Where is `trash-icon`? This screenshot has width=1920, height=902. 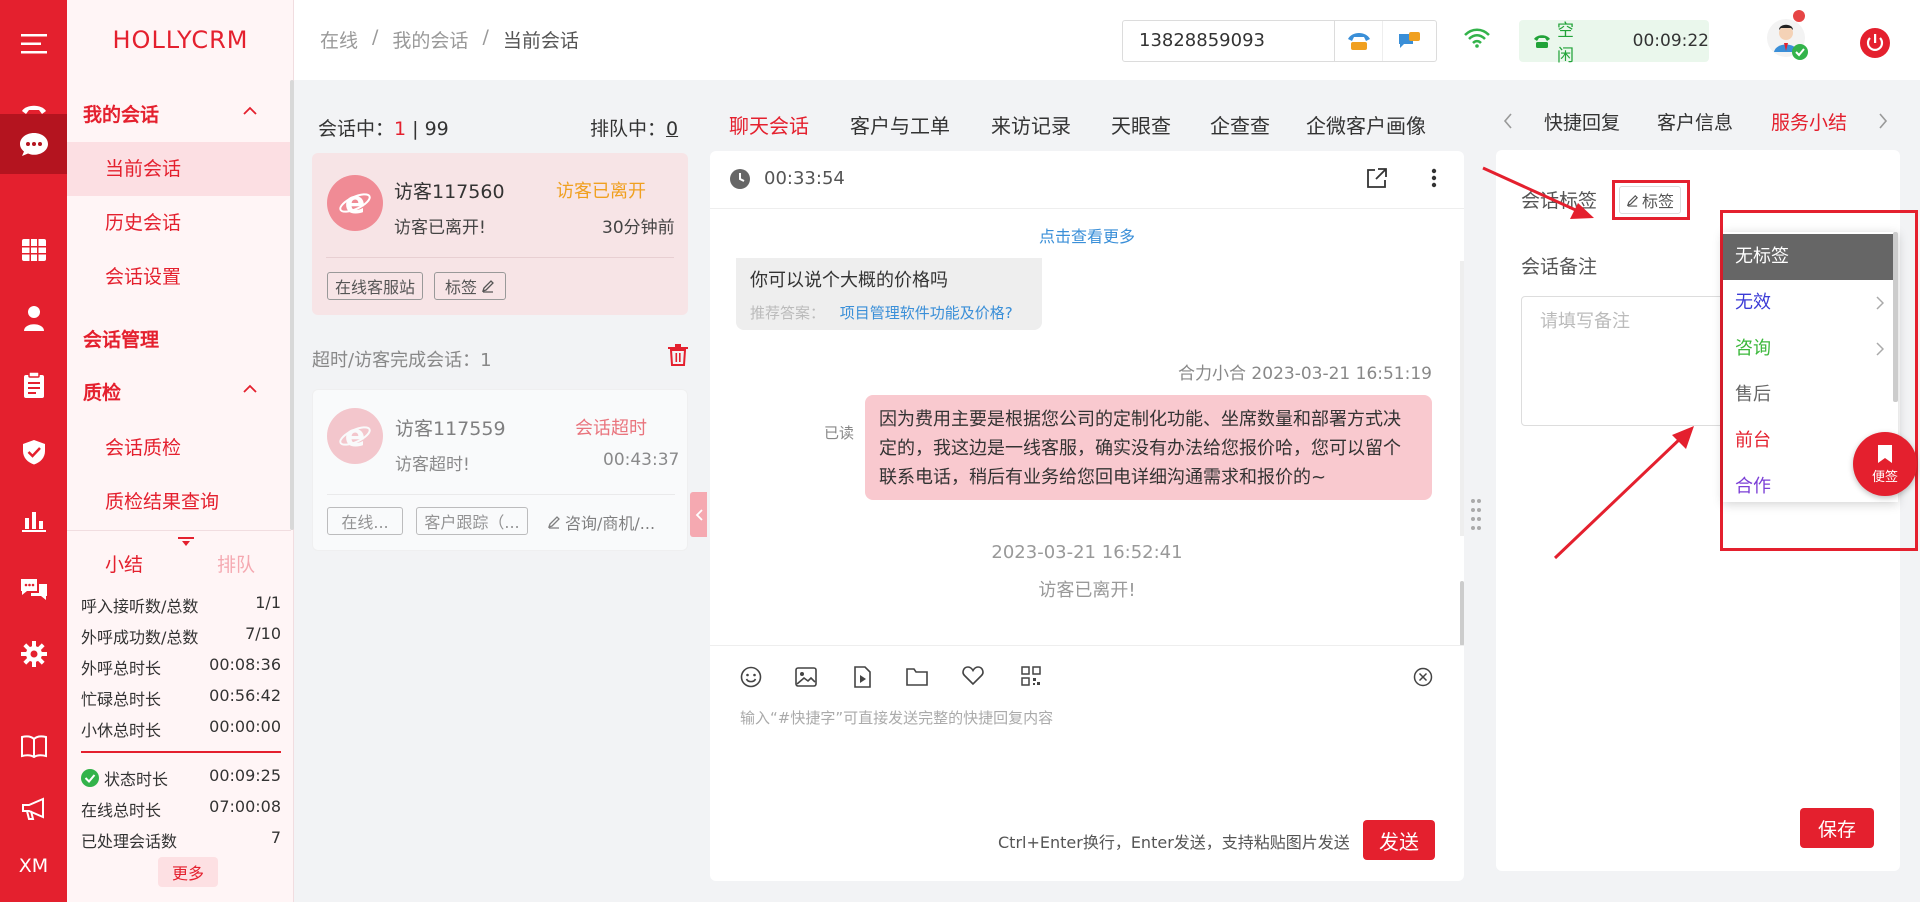 trash-icon is located at coordinates (678, 355).